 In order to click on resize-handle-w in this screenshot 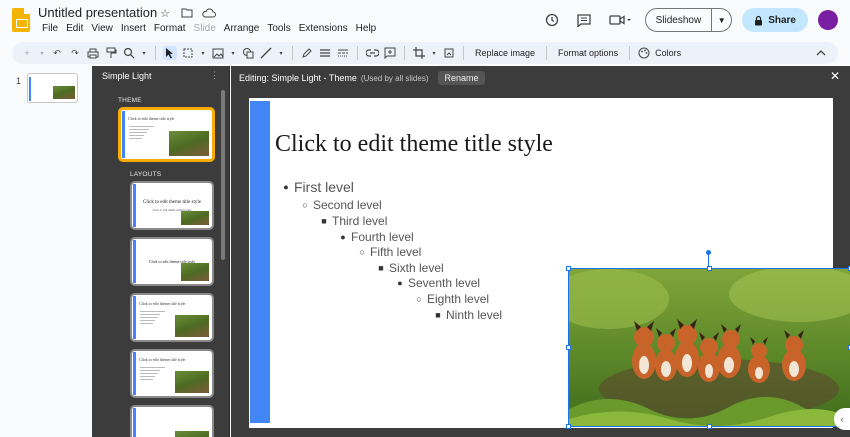, I will do `click(568, 347)`.